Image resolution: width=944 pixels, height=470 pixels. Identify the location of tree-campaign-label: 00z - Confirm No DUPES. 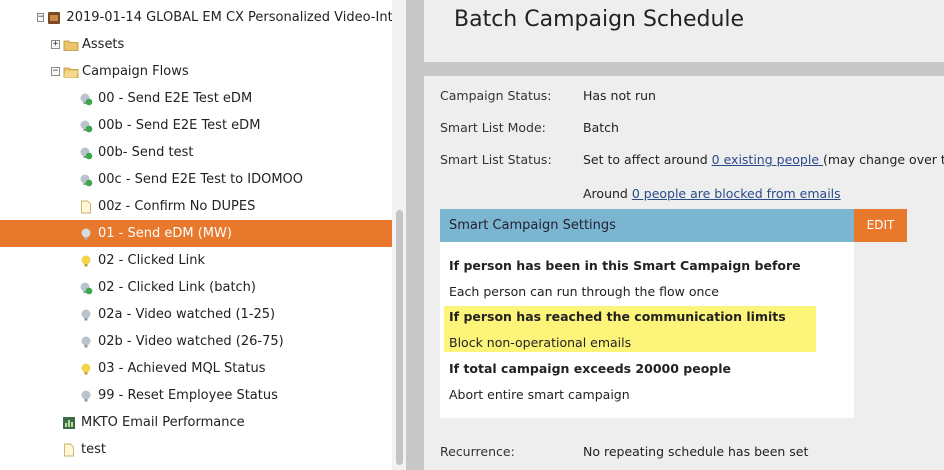
(177, 206).